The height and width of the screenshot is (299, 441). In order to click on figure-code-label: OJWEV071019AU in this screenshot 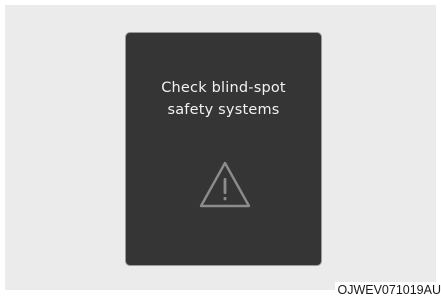, I will do `click(388, 290)`.